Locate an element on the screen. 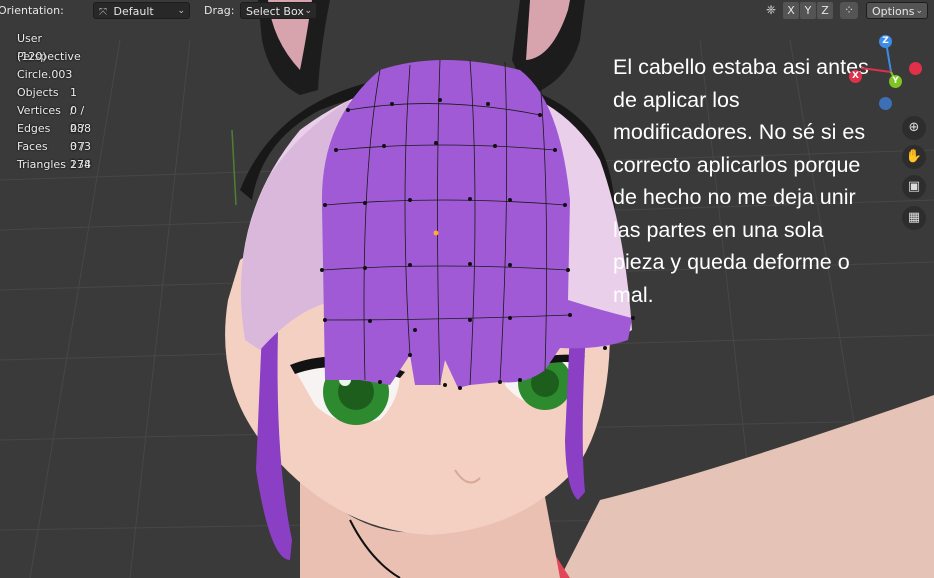 Image resolution: width=934 pixels, height=578 pixels. orientation-value: Default is located at coordinates (133, 11).